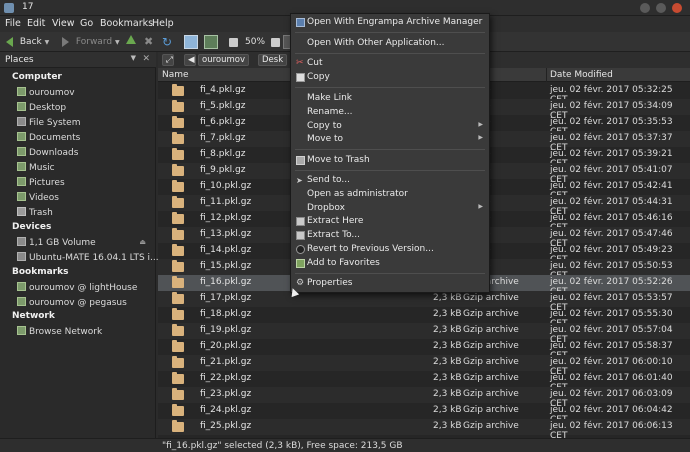  Describe the element at coordinates (27, 42) in the screenshot. I see `back-button: Back ▼` at that location.